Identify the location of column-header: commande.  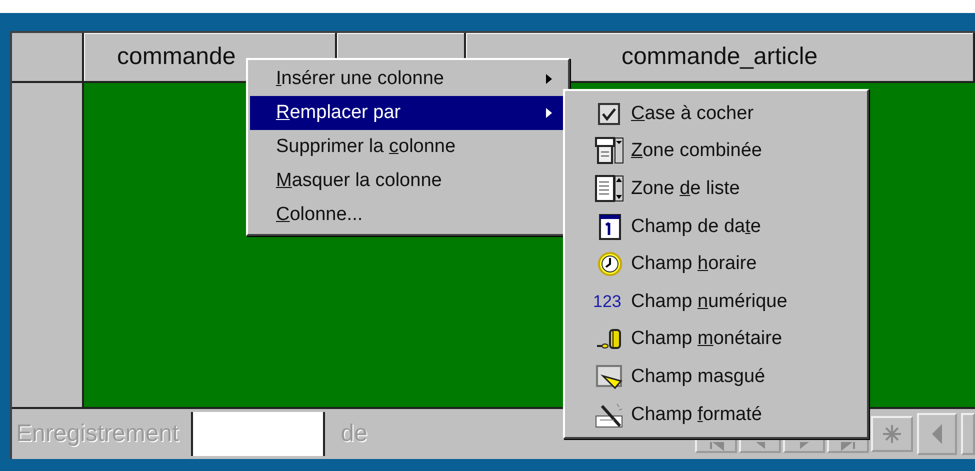
(176, 57).